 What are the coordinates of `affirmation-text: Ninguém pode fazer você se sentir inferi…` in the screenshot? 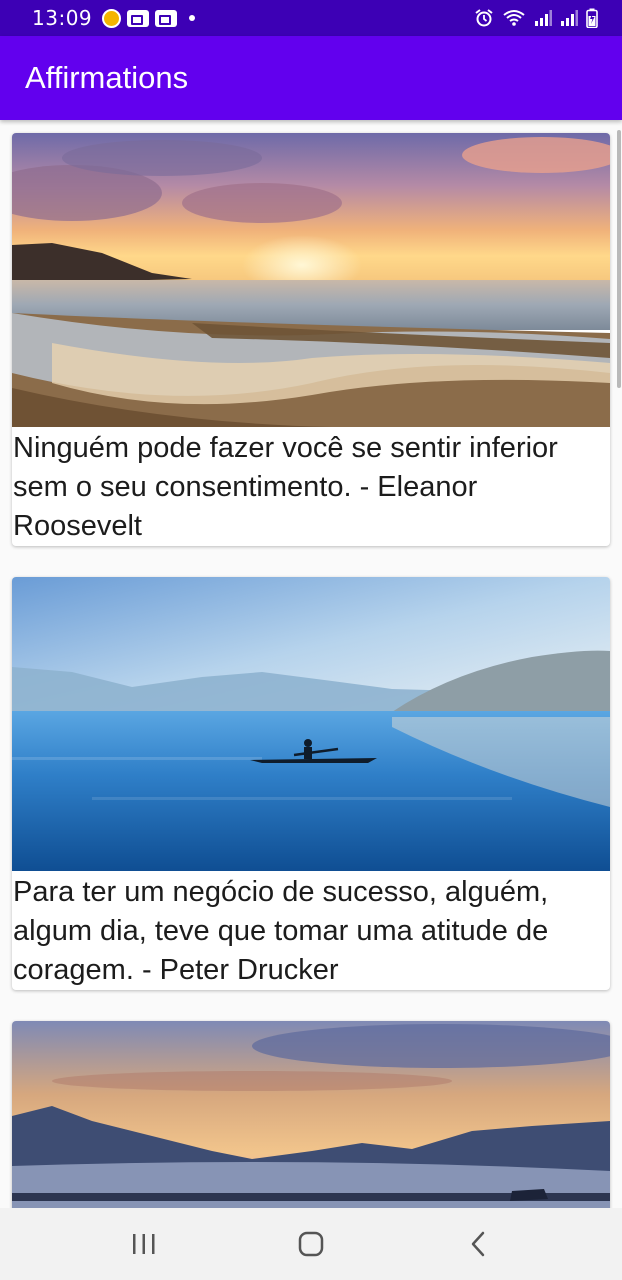 It's located at (285, 487).